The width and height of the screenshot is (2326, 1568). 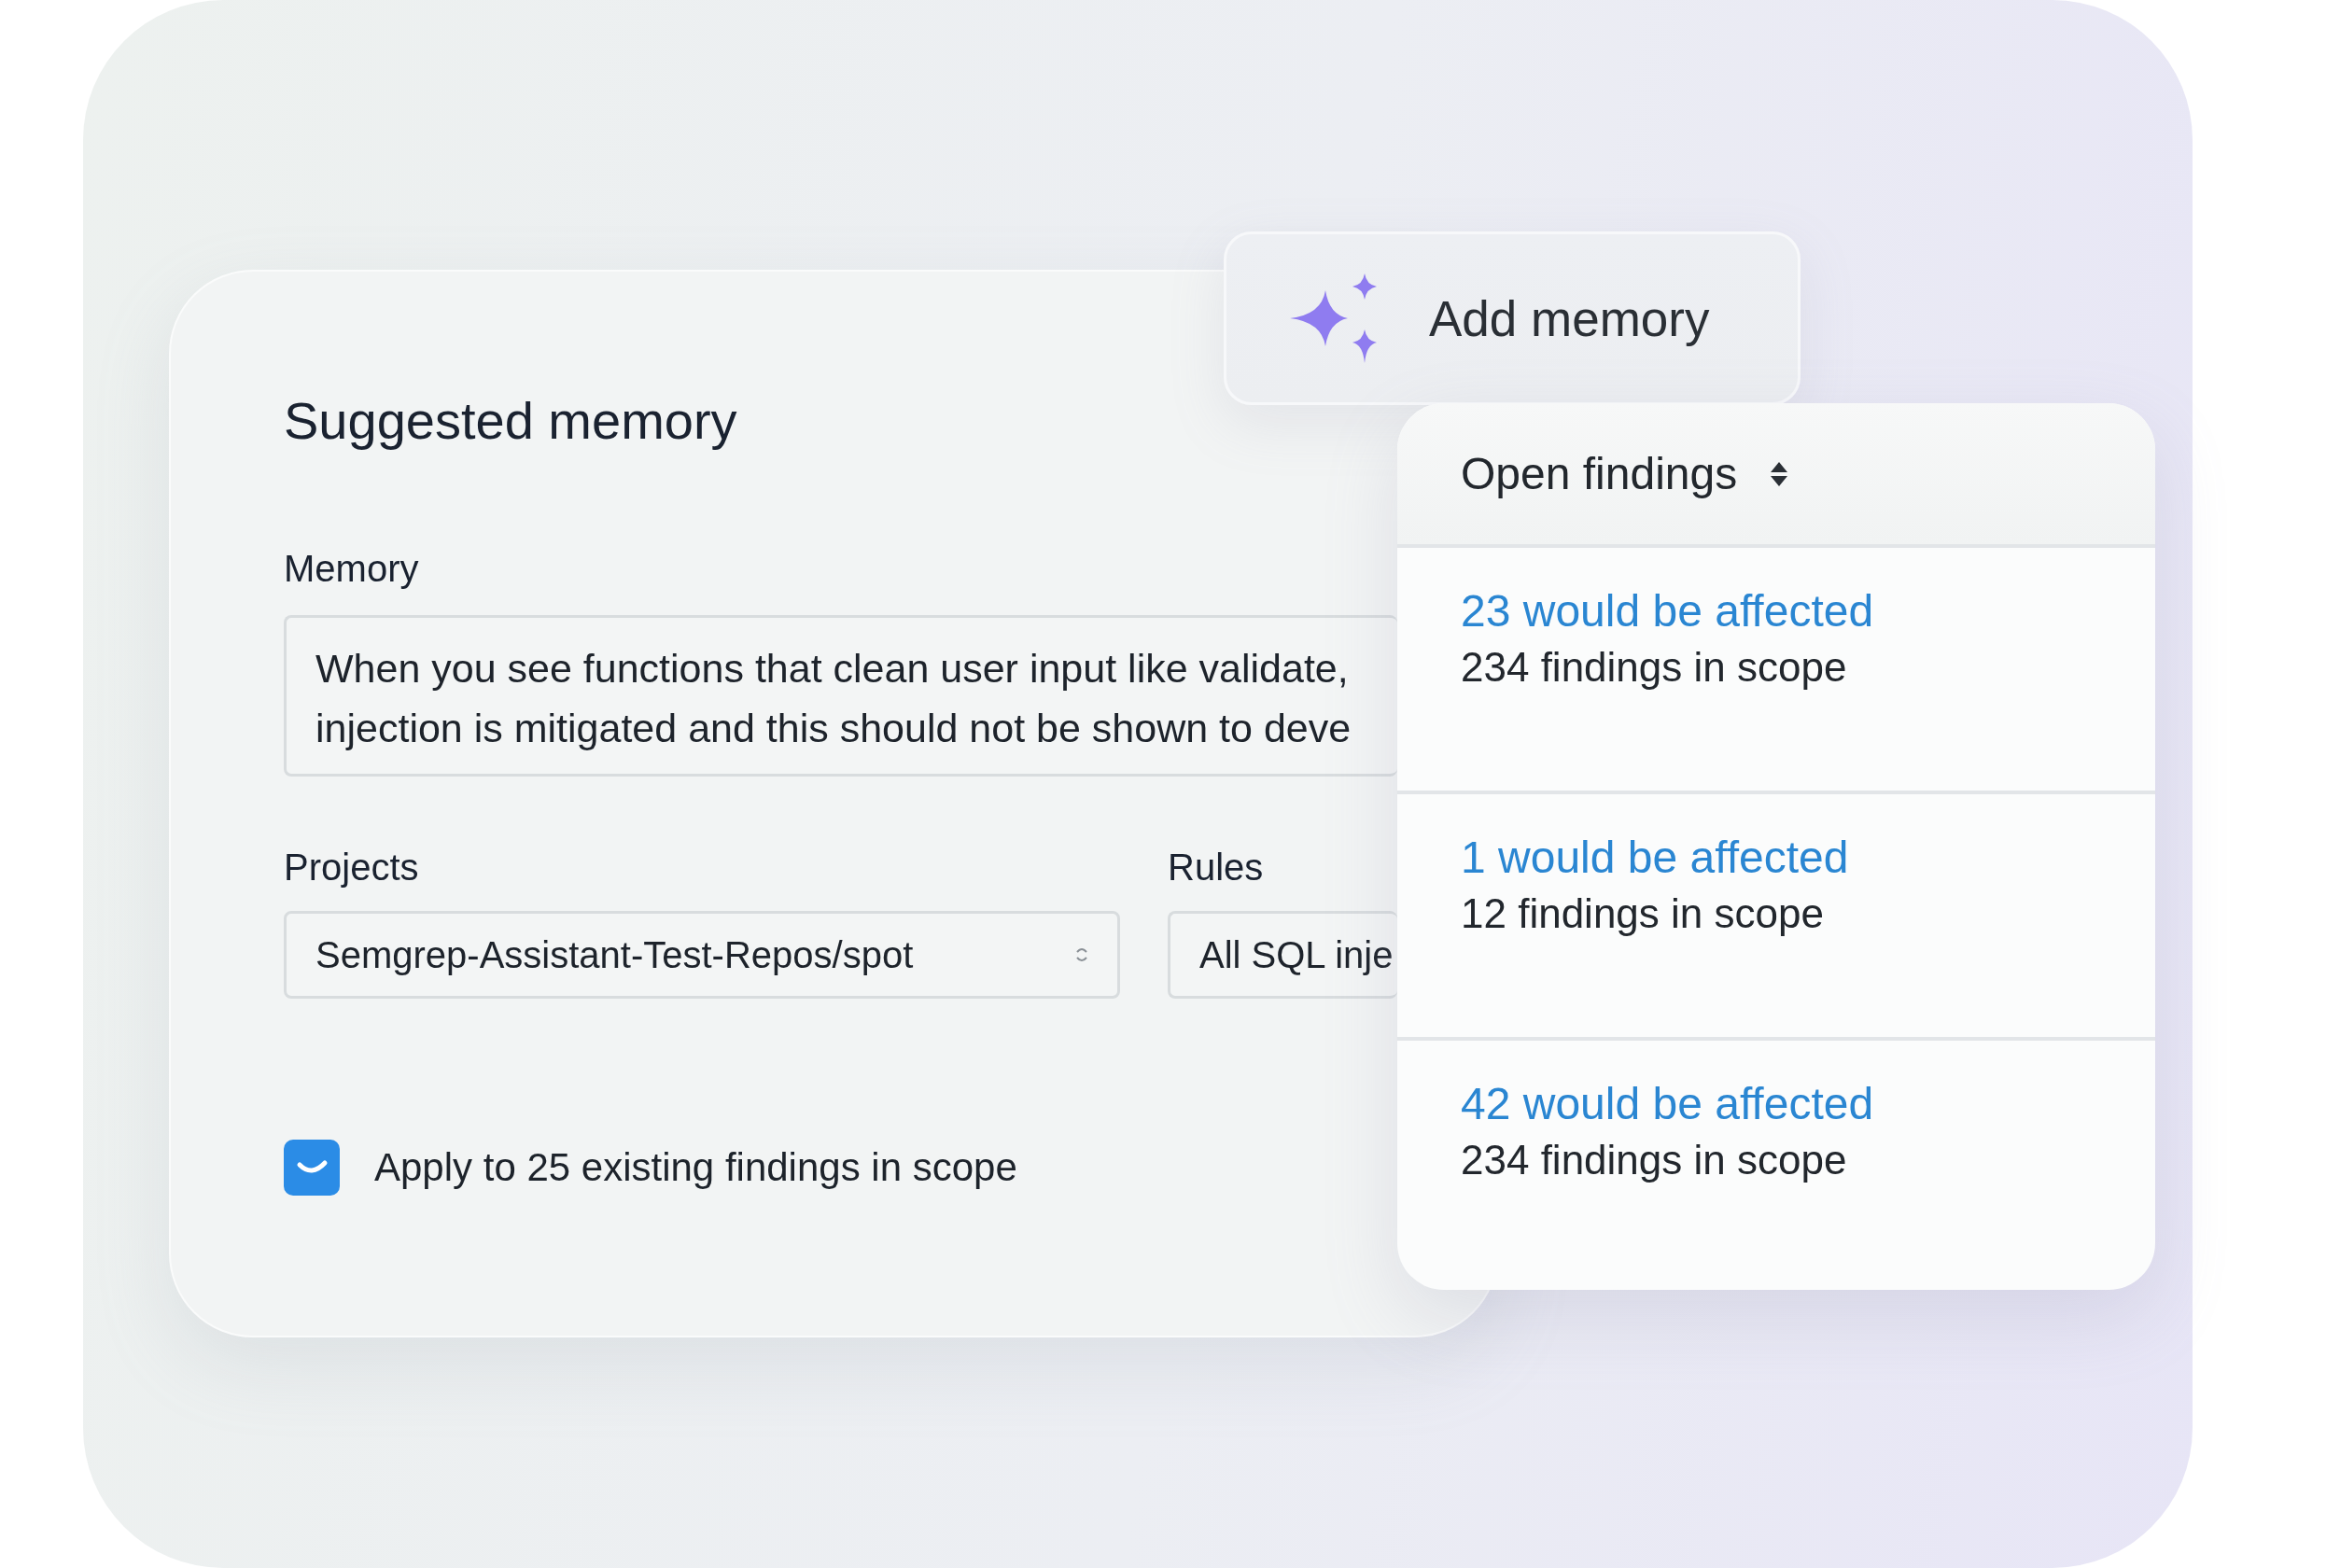 I want to click on memory-text: injection is mitigated and this should not be shown to deve, so click(x=833, y=728).